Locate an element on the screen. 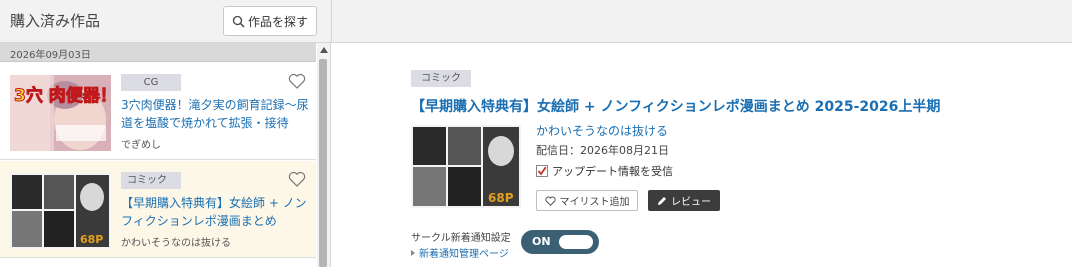 This screenshot has height=267, width=1072. circle-notice-label: サークル新着通知設定 is located at coordinates (461, 238).